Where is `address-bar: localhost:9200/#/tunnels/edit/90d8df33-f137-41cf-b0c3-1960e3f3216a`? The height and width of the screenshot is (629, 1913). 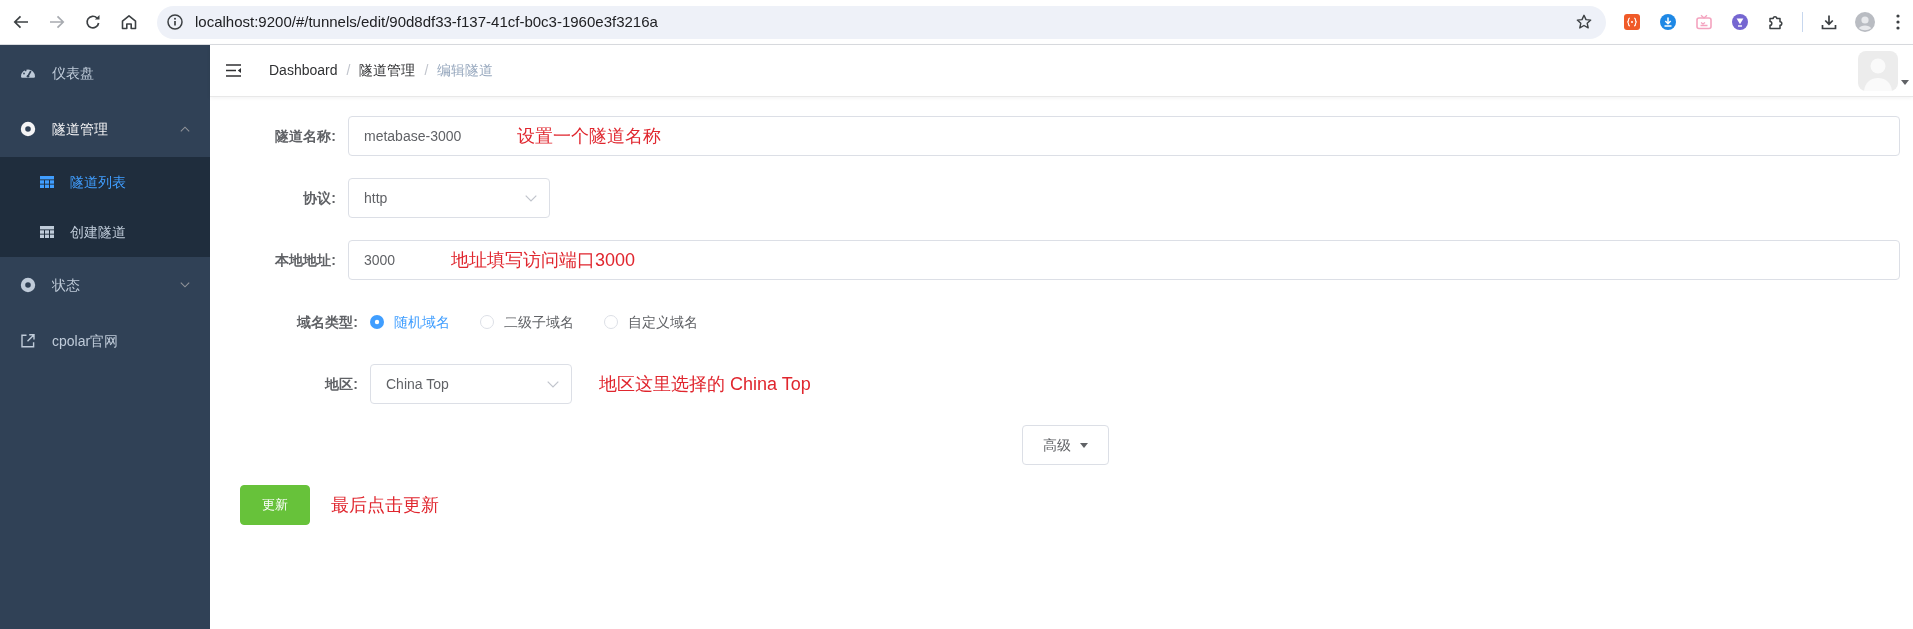
address-bar: localhost:9200/#/tunnels/edit/90d8df33-f137-41cf-b0c3-1960e3f3216a is located at coordinates (881, 22).